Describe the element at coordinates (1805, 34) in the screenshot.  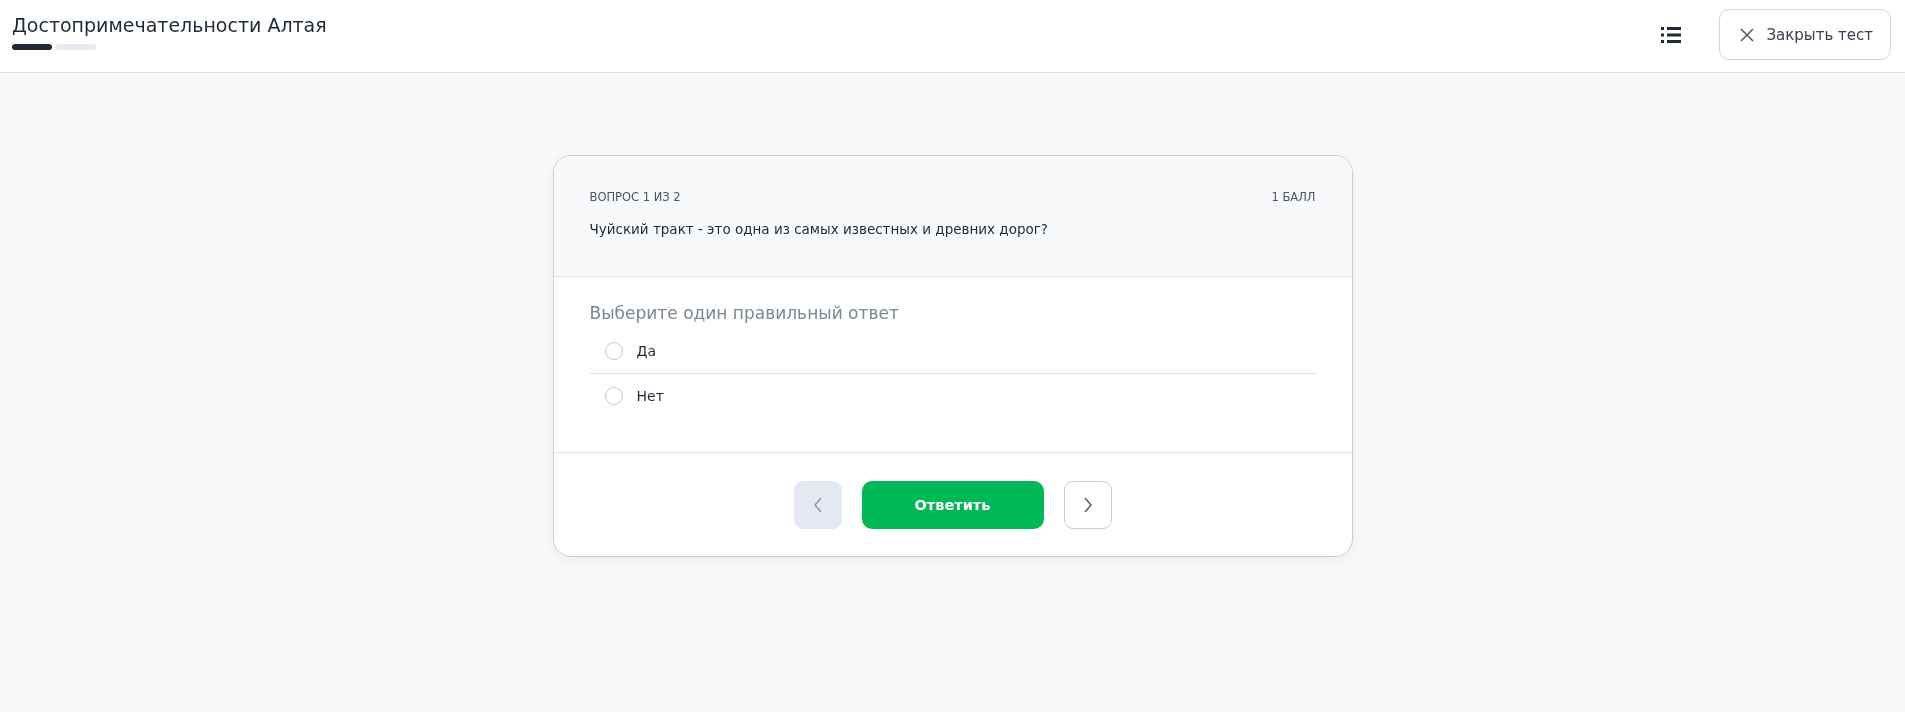
I see `close-test-button: Закрыть тест` at that location.